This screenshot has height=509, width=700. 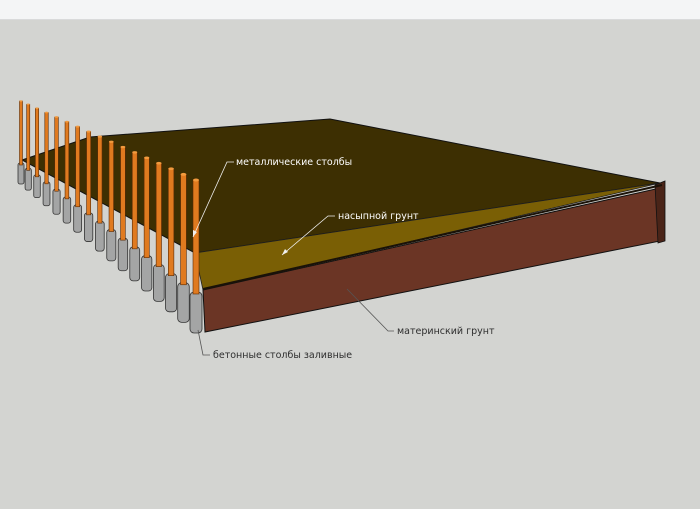 What do you see at coordinates (378, 216) in the screenshot?
I see `label-fill-soil: насыпной грунт` at bounding box center [378, 216].